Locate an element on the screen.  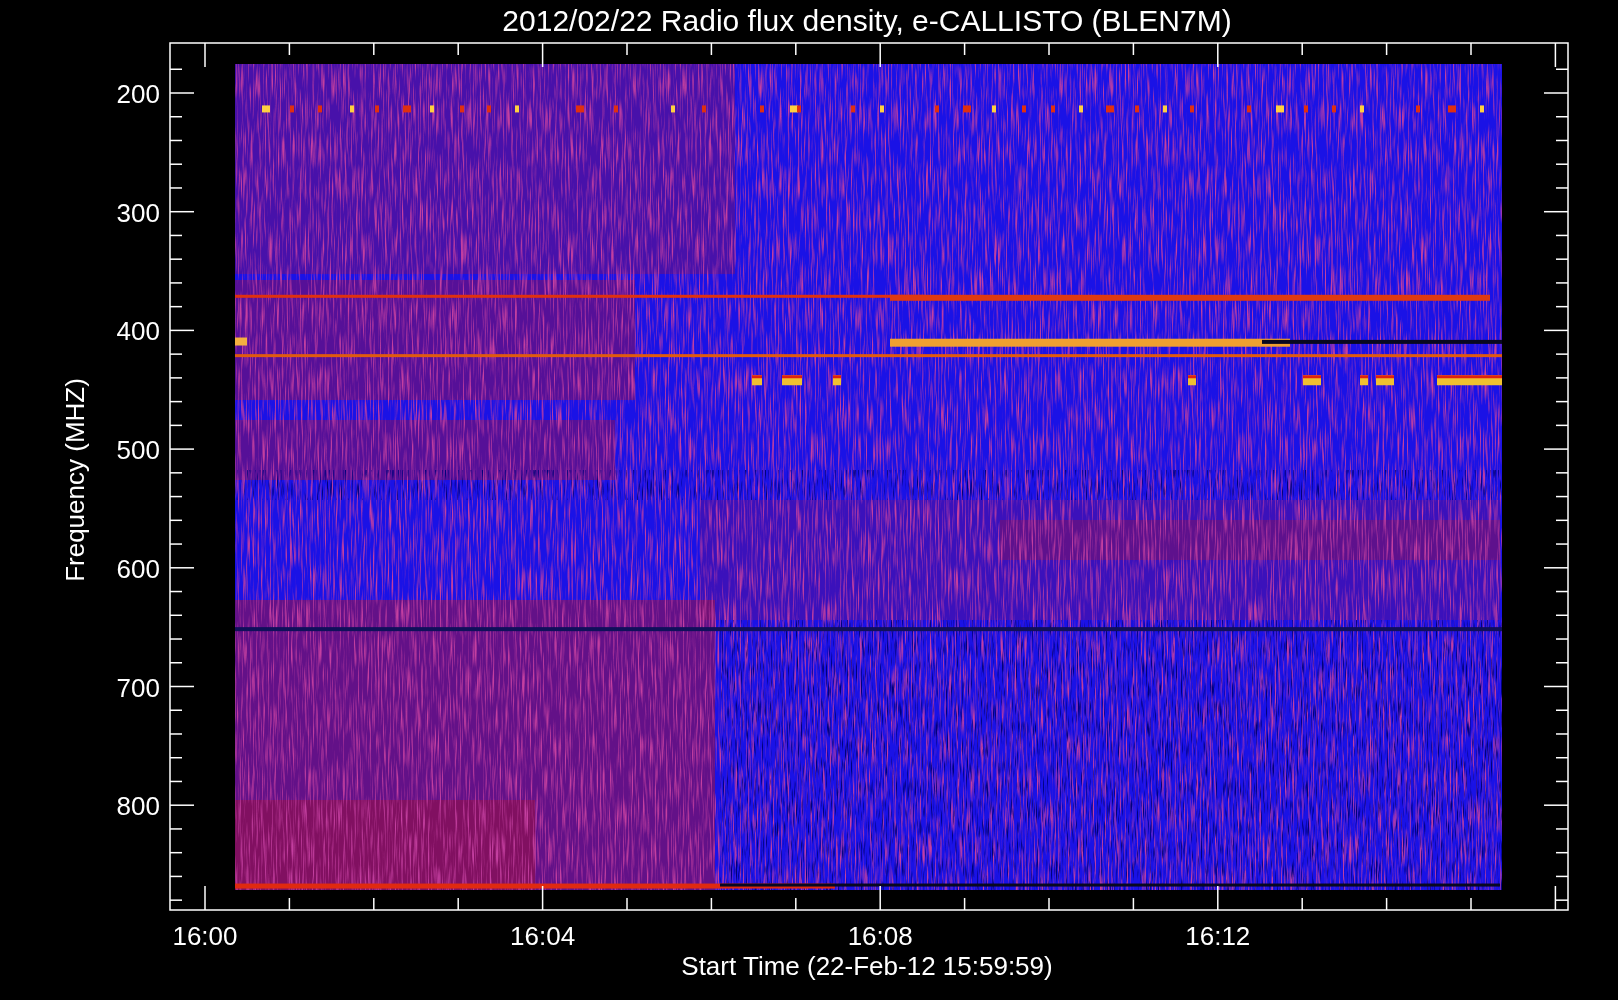
tick-label: 400 is located at coordinates (138, 331).